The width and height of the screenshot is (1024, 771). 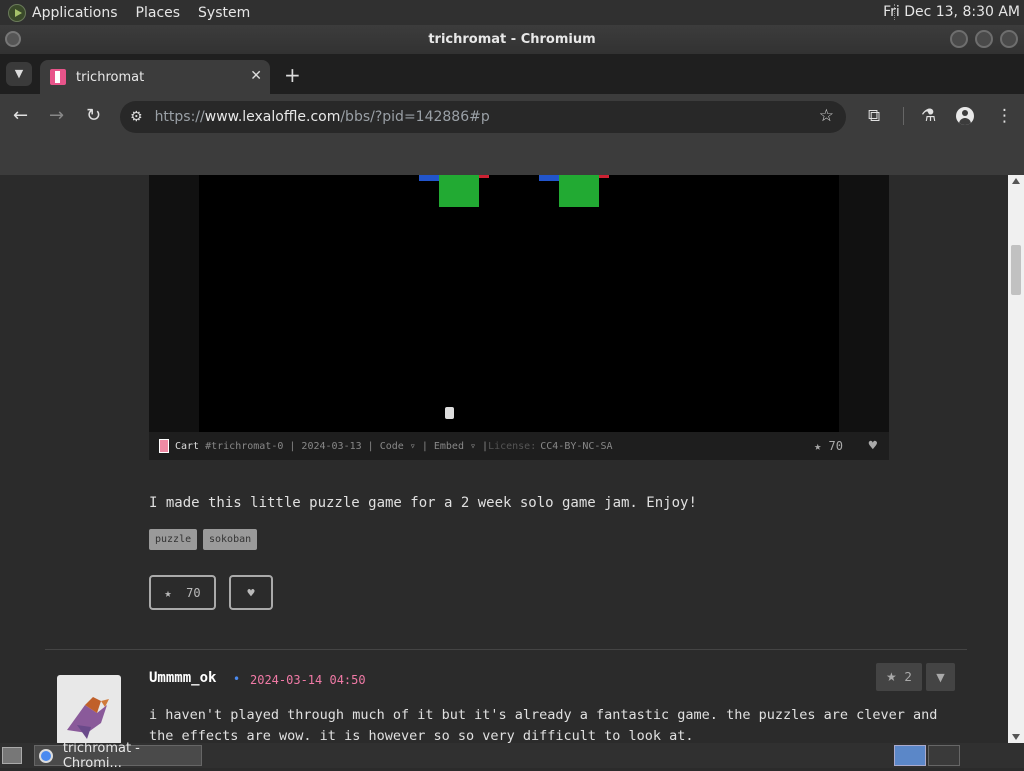 I want to click on comment-date: 2024-03-14 04:50, so click(x=308, y=680).